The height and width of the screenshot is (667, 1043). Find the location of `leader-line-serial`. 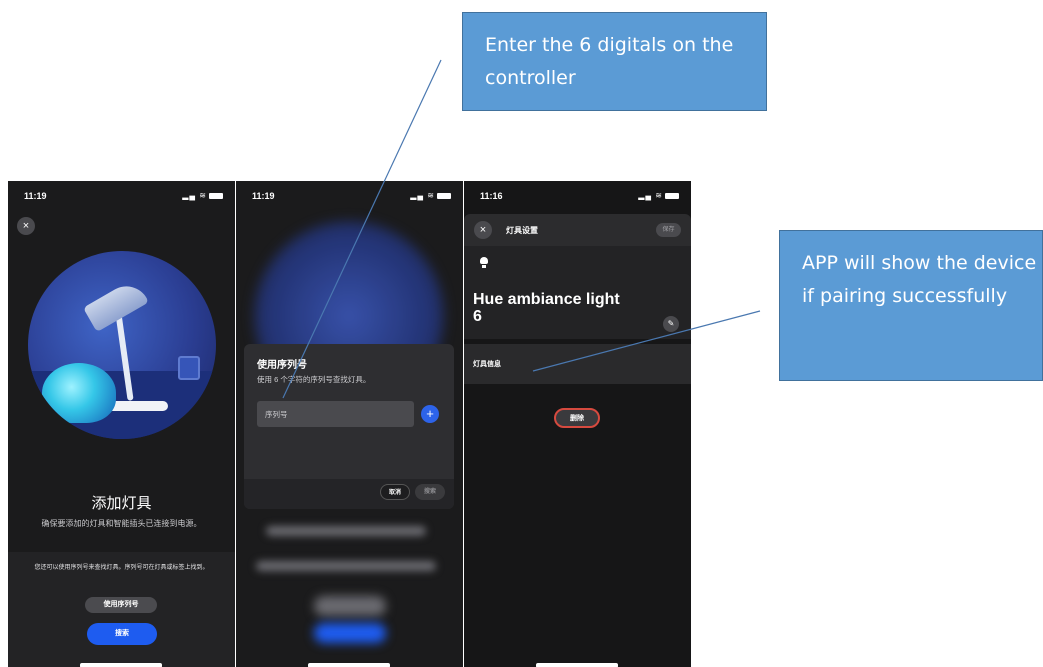

leader-line-serial is located at coordinates (362, 229).